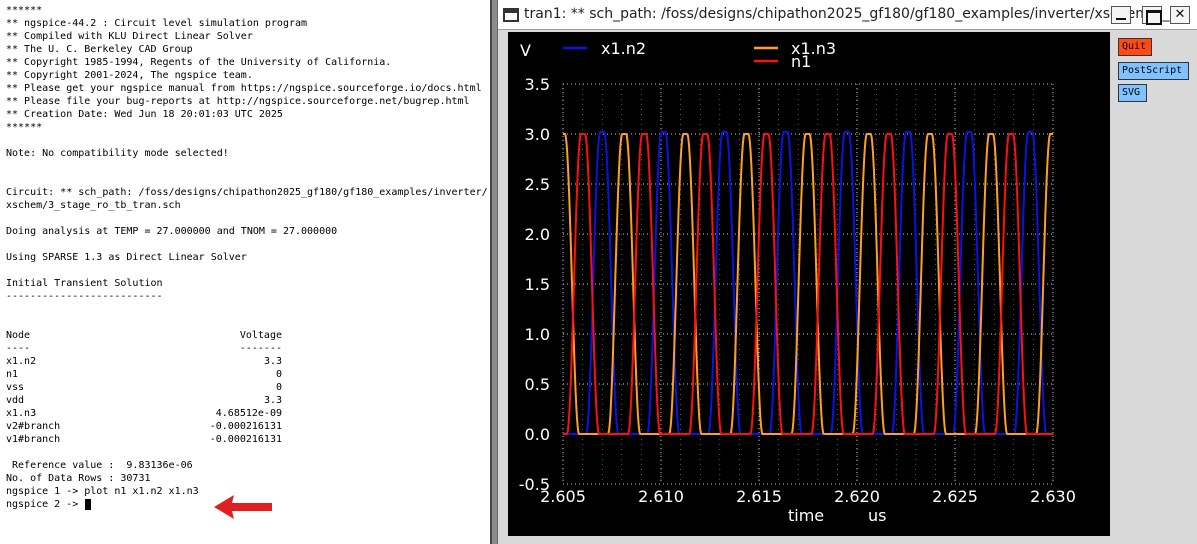  I want to click on svg-button: SVG, so click(1132, 93).